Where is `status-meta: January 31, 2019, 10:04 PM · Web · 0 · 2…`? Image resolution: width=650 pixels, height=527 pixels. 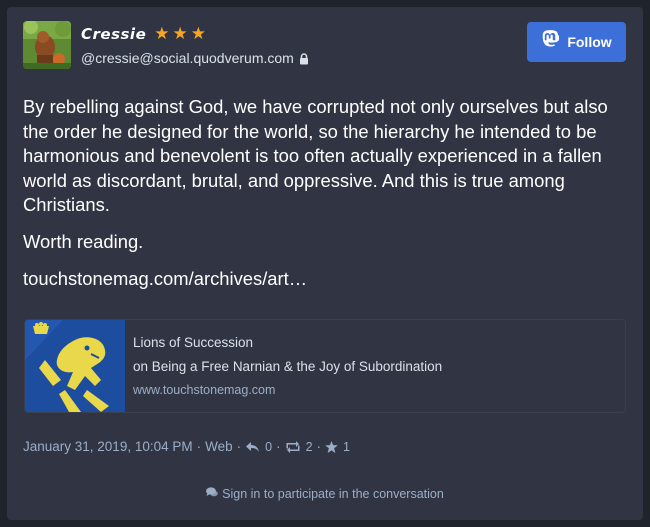
status-meta: January 31, 2019, 10:04 PM · Web · 0 · 2… is located at coordinates (186, 446).